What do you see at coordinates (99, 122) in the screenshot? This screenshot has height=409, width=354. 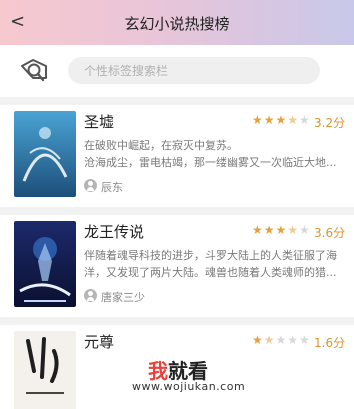 I see `book-title: 圣墟` at bounding box center [99, 122].